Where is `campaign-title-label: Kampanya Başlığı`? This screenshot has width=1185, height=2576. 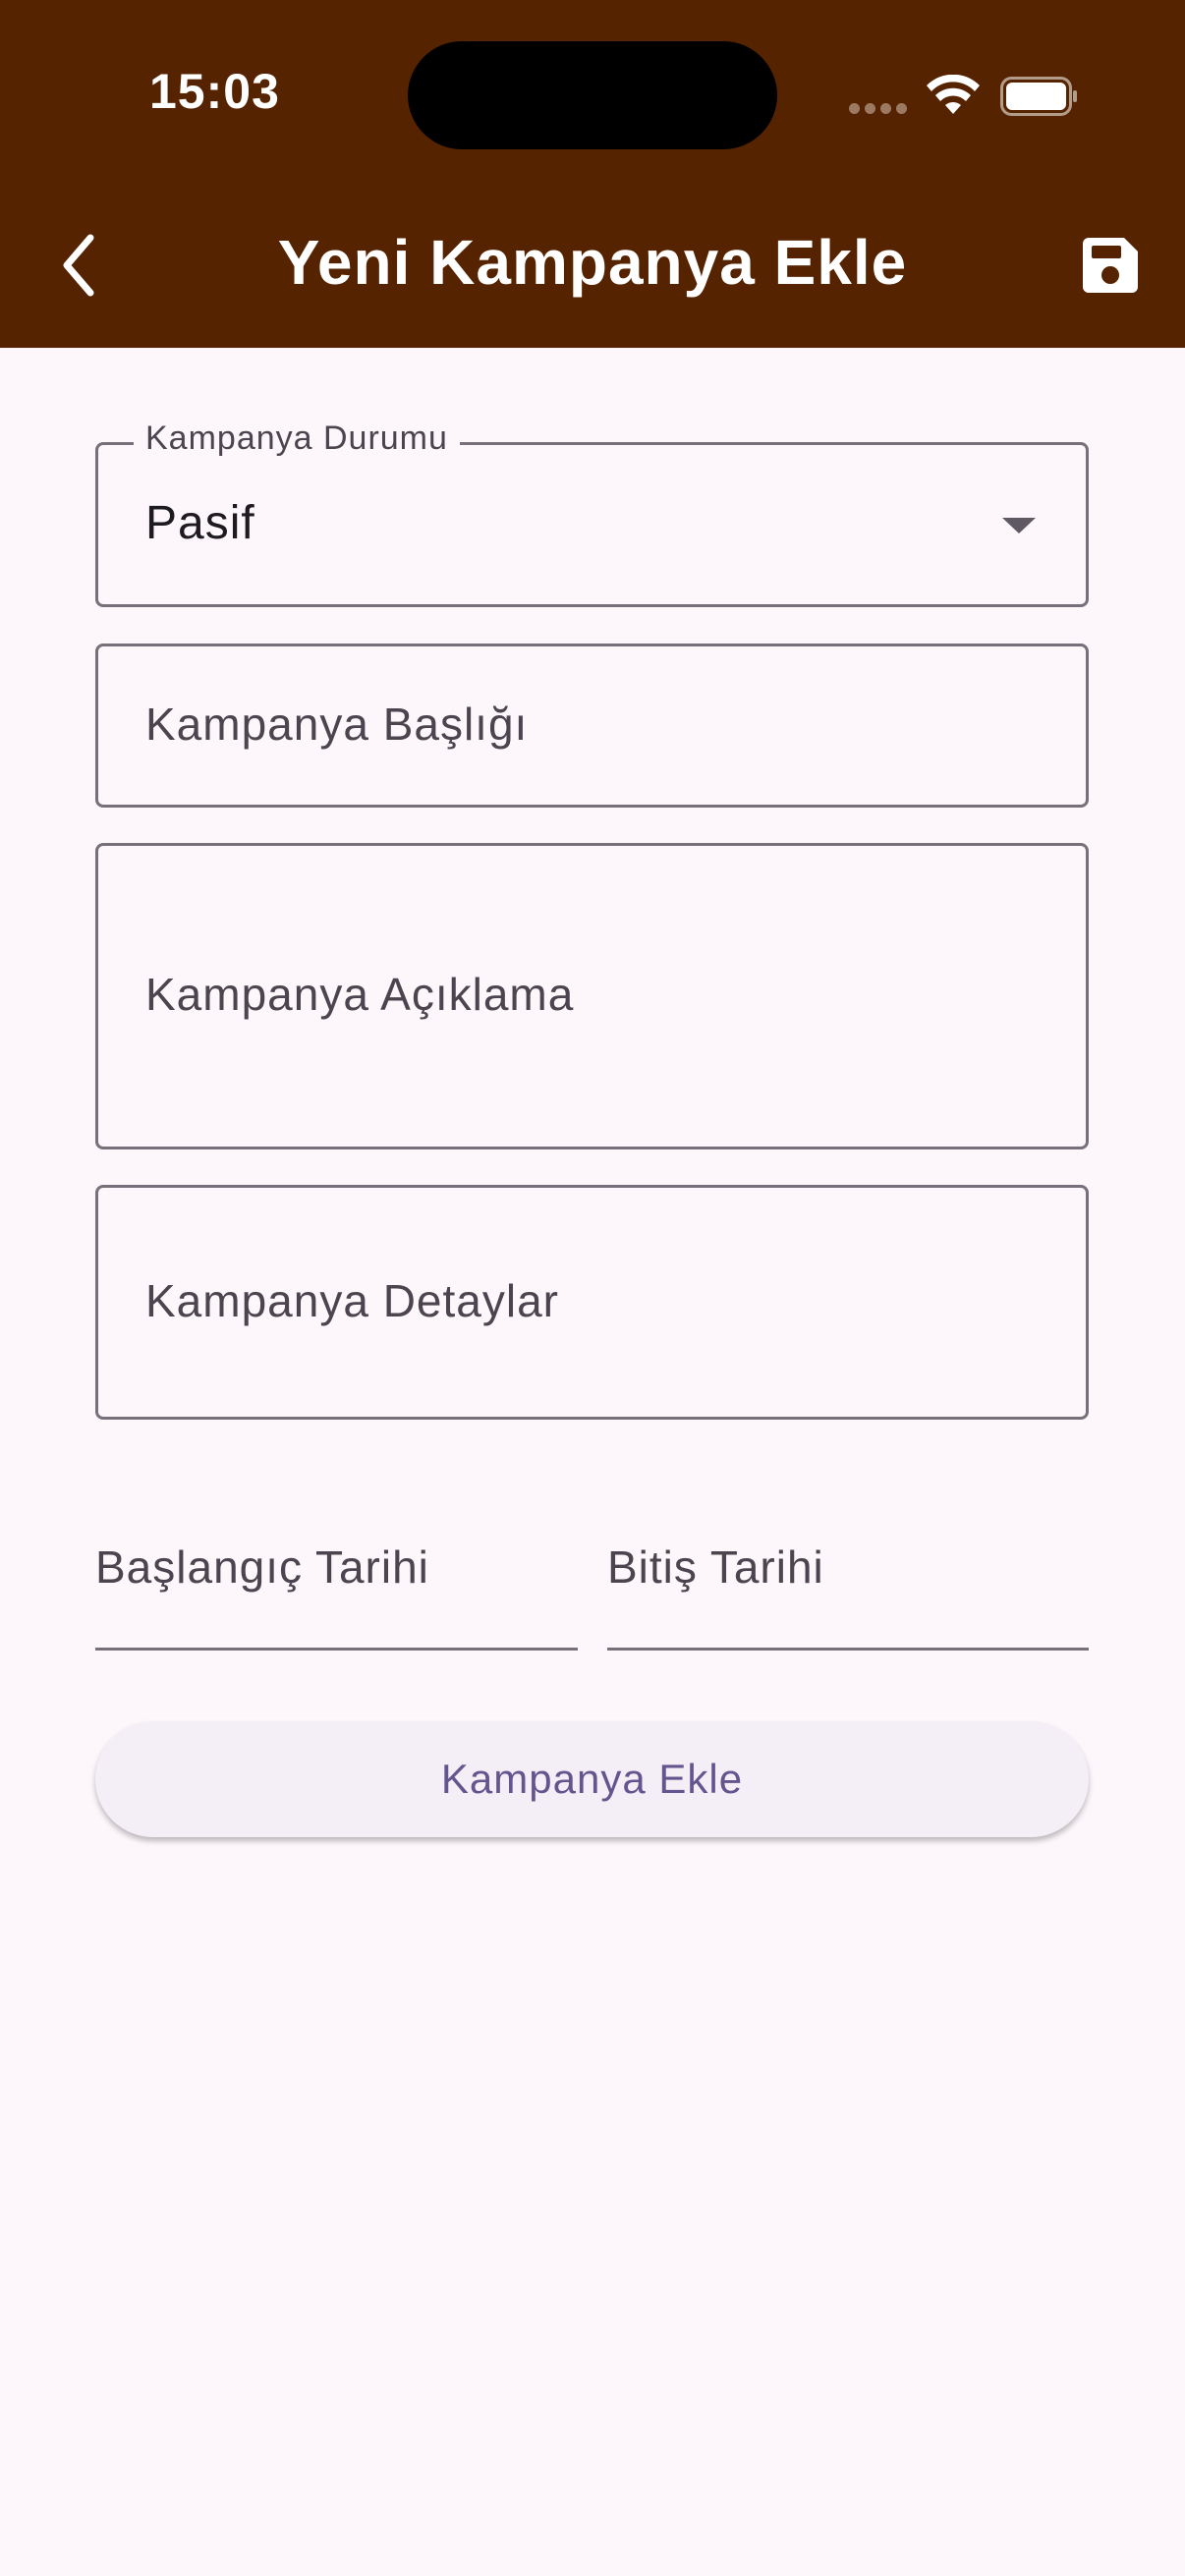
campaign-title-label: Kampanya Başlığı is located at coordinates (337, 724).